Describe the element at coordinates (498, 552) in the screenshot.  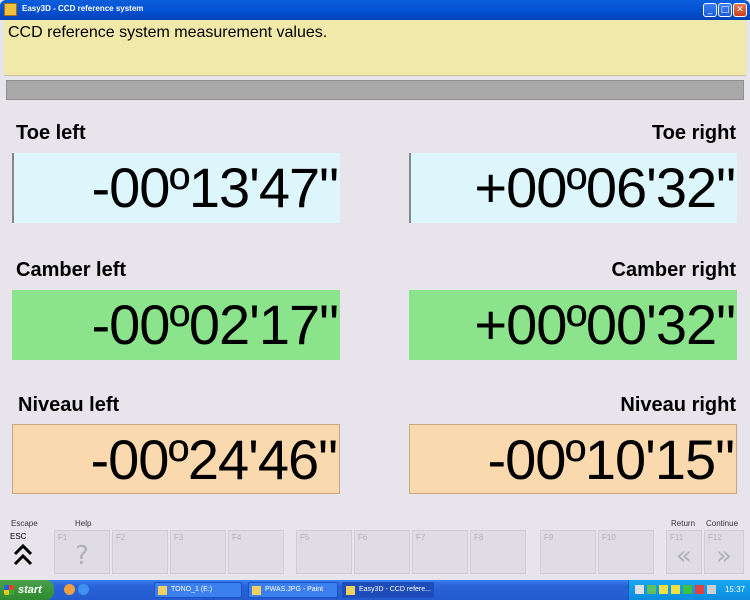
I see `f8-button: F8` at that location.